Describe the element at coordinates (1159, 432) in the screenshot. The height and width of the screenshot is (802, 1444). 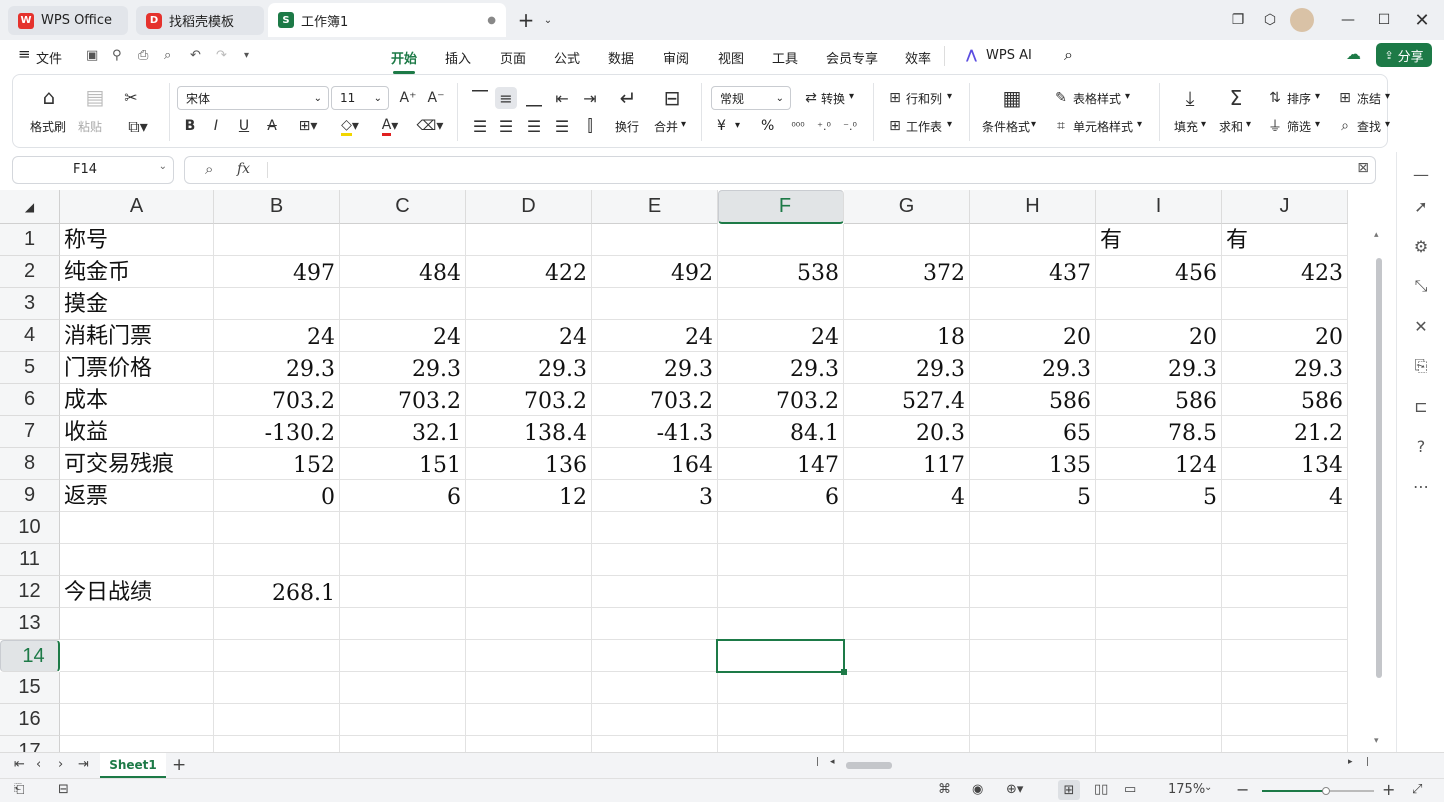
I see `cell-i7: 78.5` at that location.